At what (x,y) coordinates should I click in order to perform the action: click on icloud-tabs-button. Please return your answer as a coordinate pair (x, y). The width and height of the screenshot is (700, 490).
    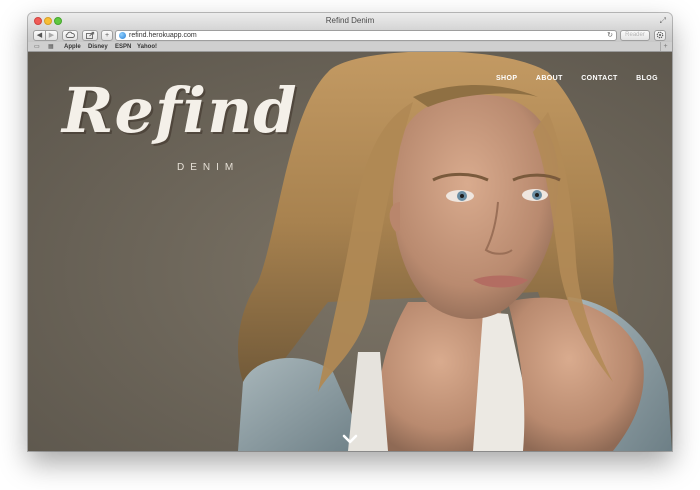
    Looking at the image, I should click on (70, 35).